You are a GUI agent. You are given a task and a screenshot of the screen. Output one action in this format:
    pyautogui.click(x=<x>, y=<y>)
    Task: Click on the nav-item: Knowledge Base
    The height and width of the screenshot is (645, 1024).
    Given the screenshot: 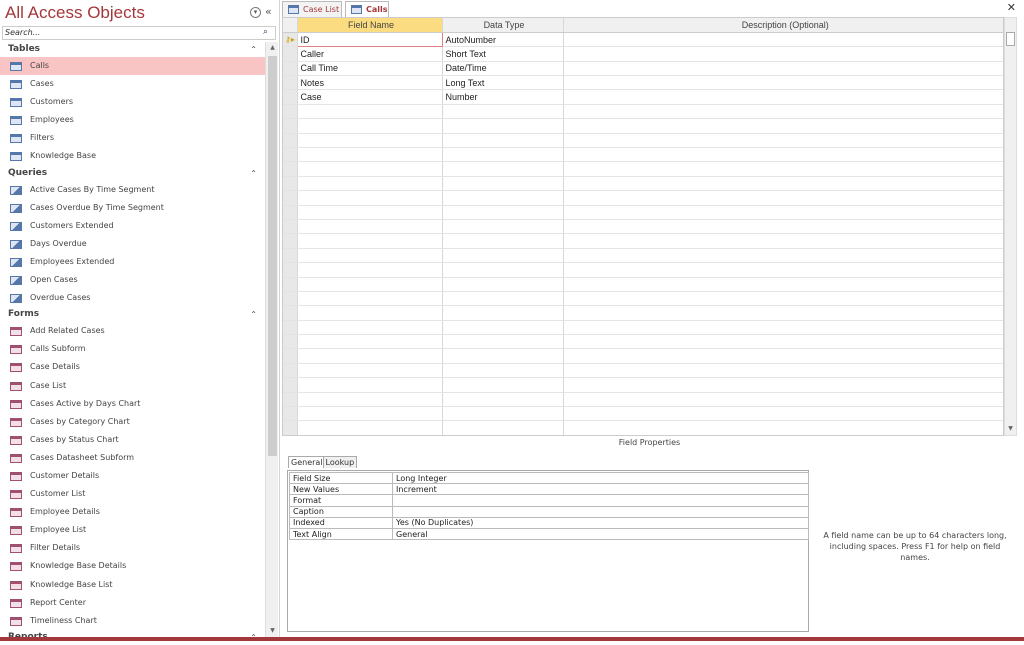 What is the action you would take?
    pyautogui.click(x=132, y=156)
    